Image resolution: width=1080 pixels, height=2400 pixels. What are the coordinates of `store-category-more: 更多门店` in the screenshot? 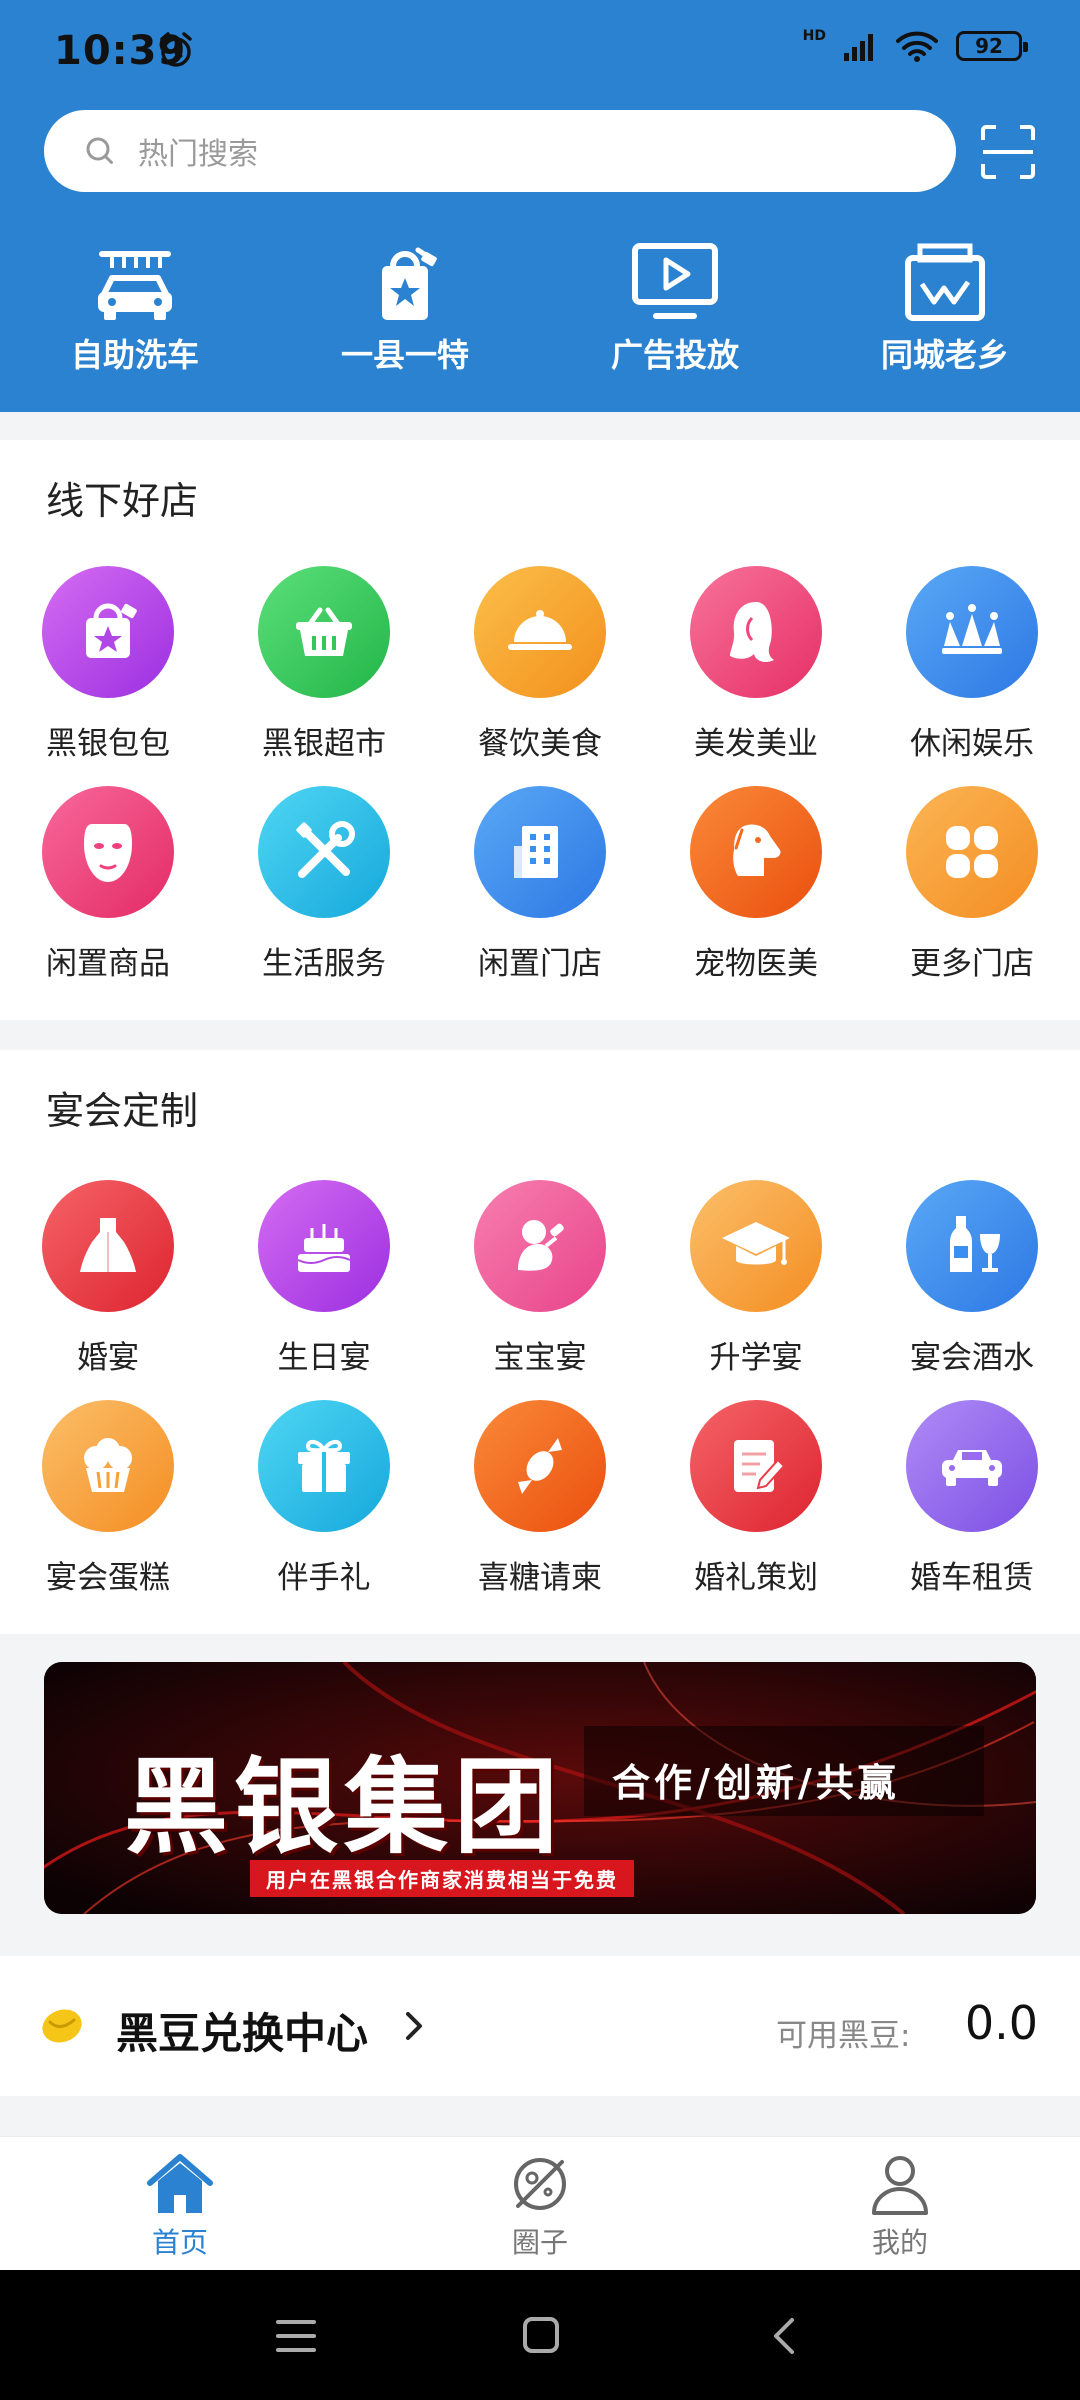 It's located at (972, 884).